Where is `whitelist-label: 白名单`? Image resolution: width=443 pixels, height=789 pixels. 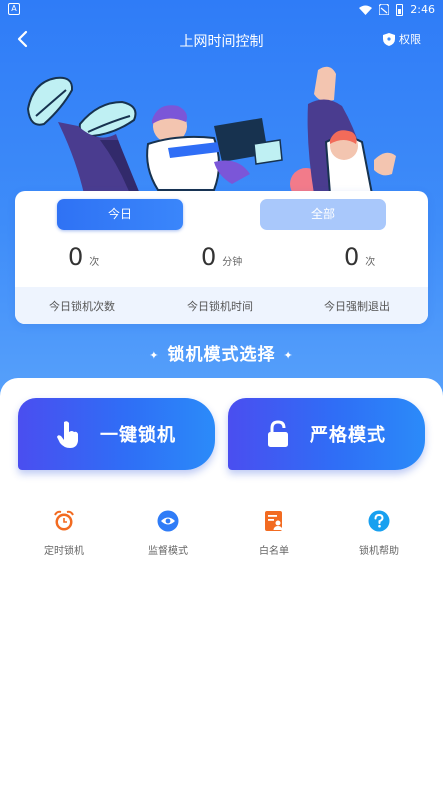 whitelist-label: 白名单 is located at coordinates (274, 551).